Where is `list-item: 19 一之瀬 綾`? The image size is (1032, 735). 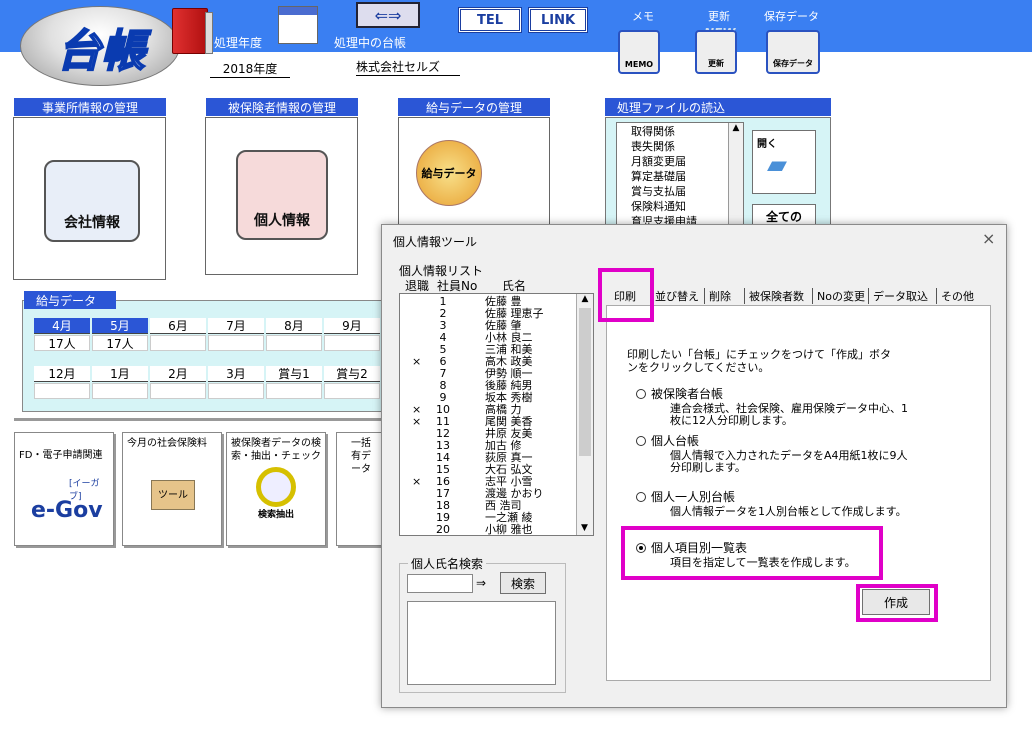 list-item: 19 一之瀬 綾 is located at coordinates (488, 517).